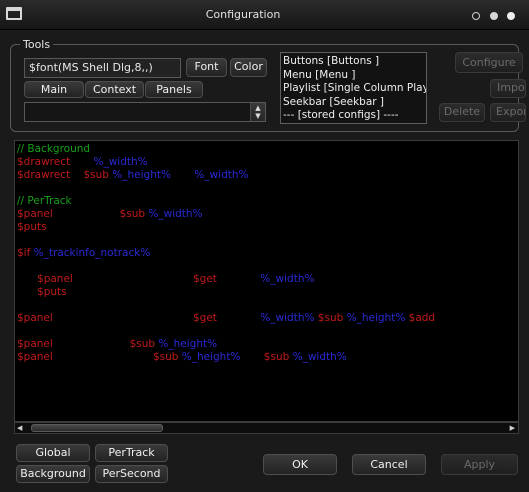 The height and width of the screenshot is (492, 529). I want to click on code-token-func: $add, so click(420, 318).